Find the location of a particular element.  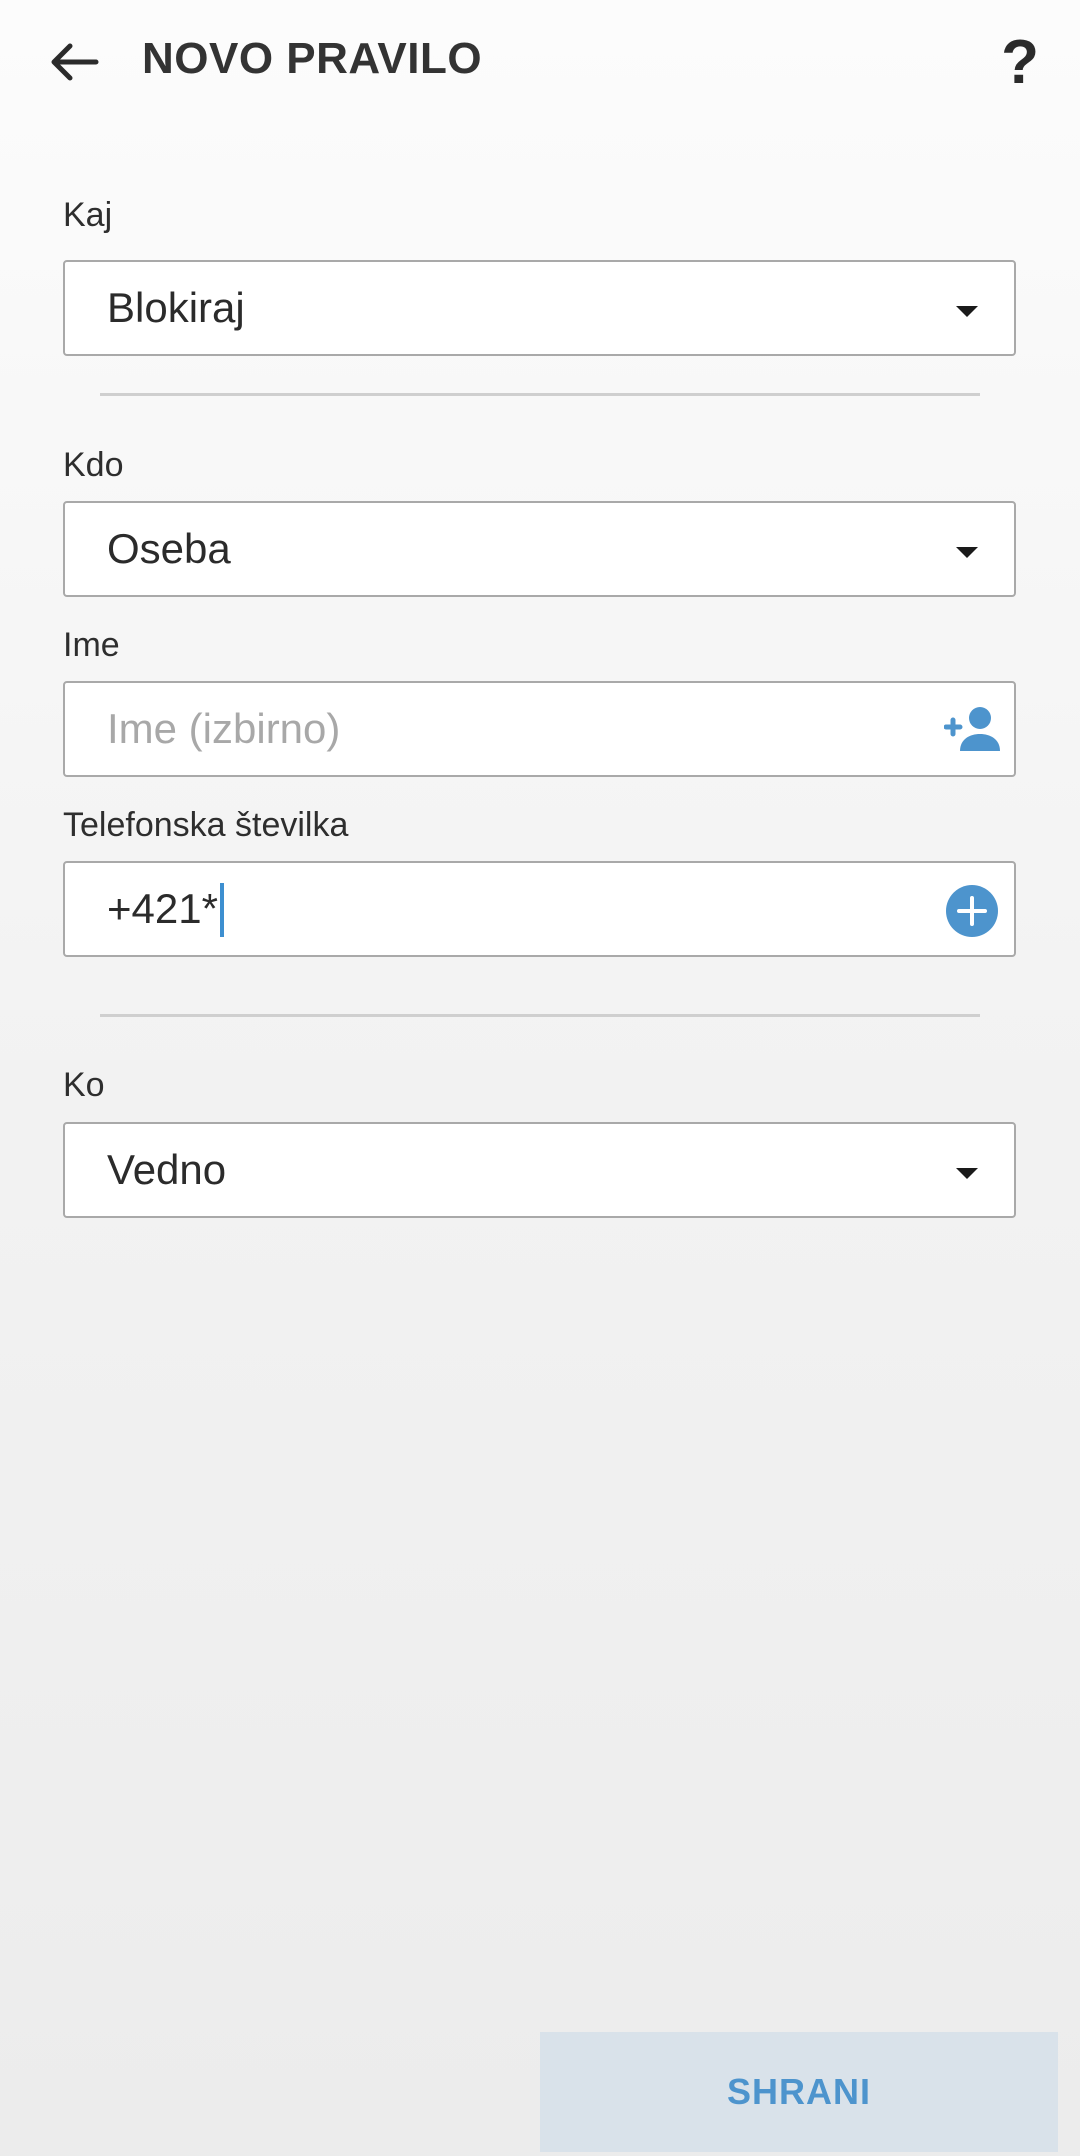

save-button: SHRANI is located at coordinates (799, 2092).